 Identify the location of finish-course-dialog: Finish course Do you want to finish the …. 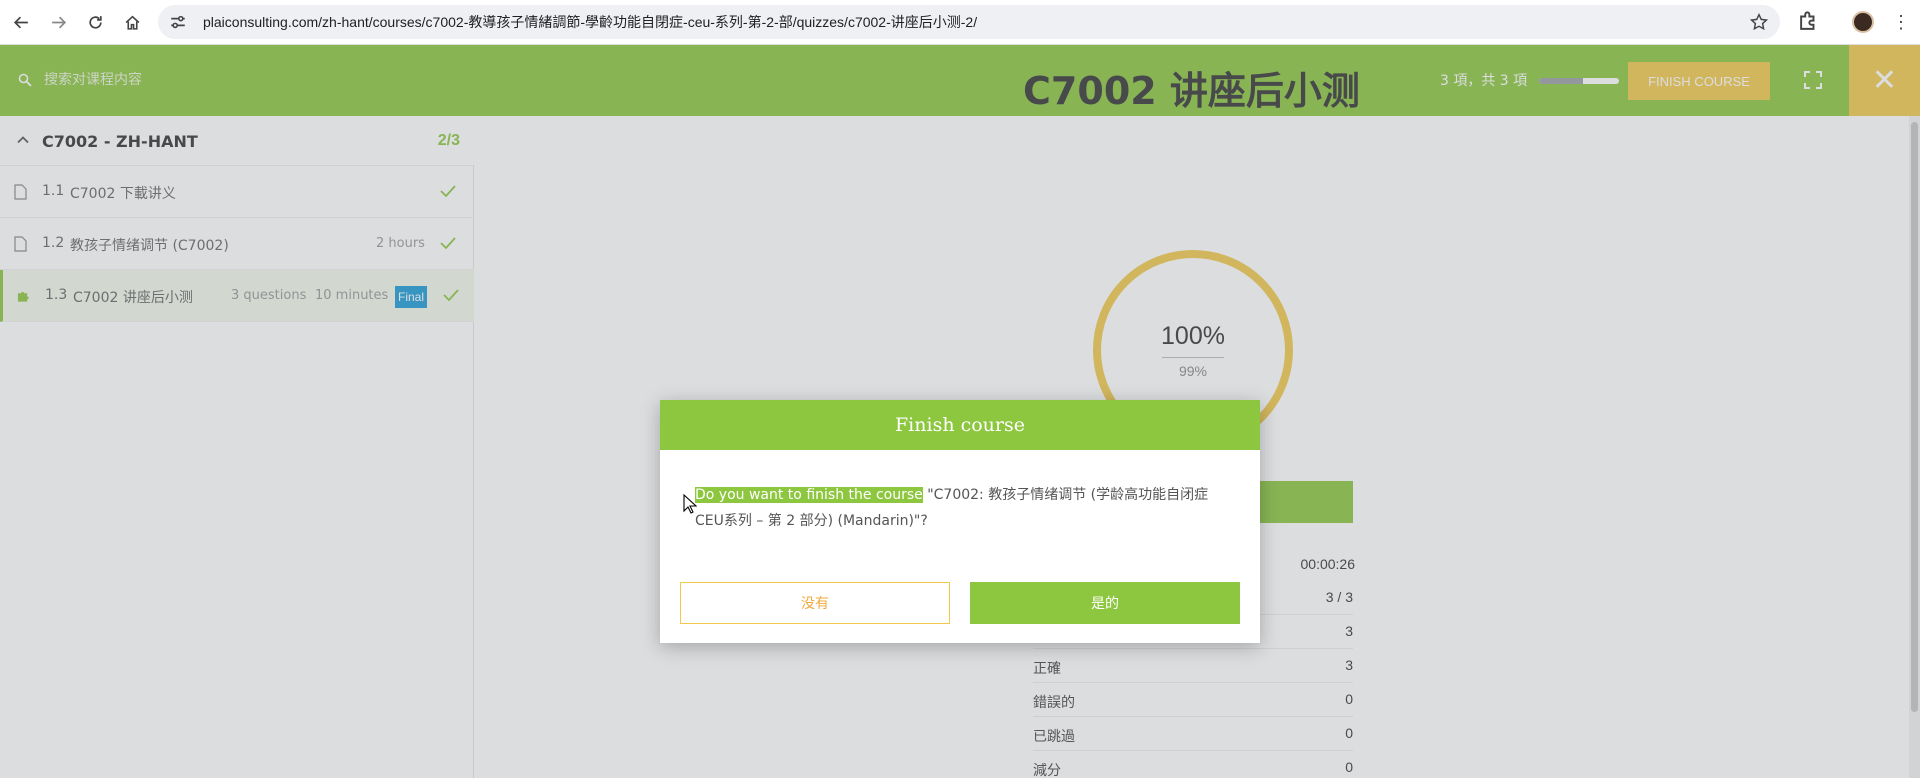
(960, 521).